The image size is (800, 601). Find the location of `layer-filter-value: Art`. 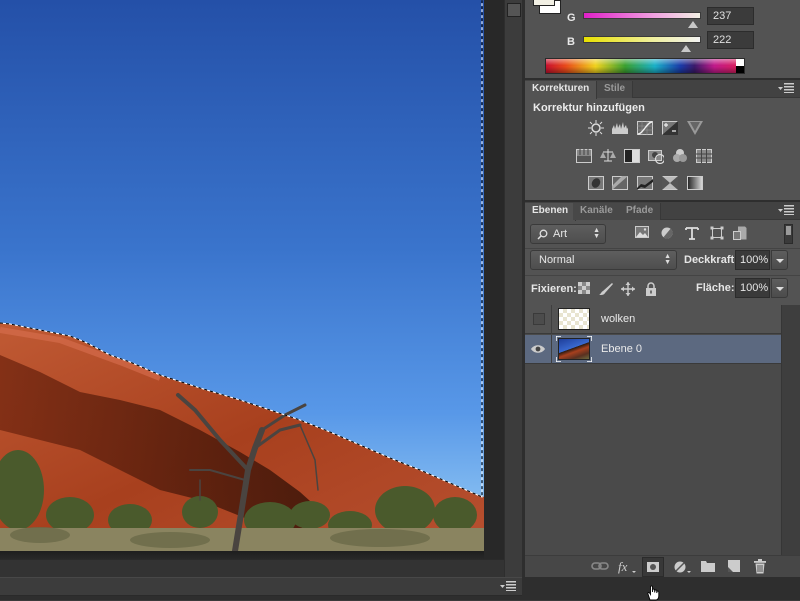

layer-filter-value: Art is located at coordinates (560, 234).